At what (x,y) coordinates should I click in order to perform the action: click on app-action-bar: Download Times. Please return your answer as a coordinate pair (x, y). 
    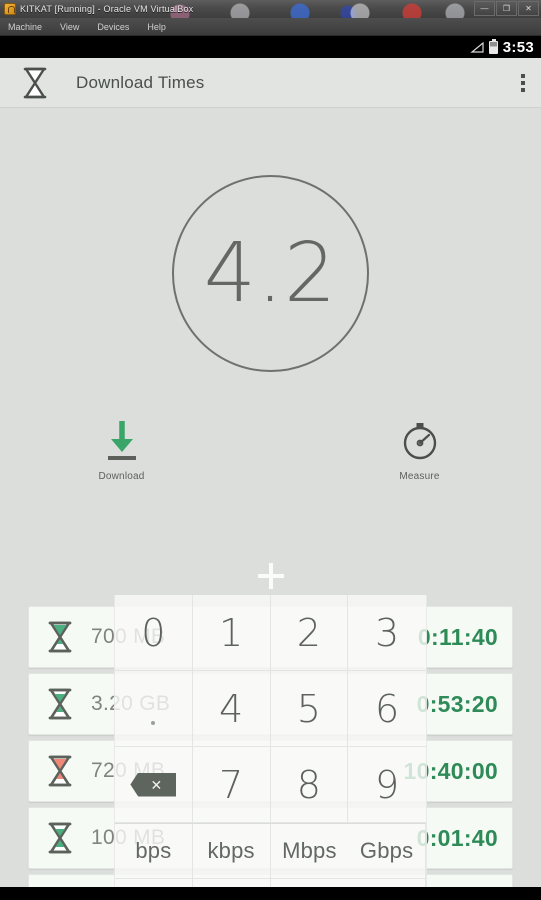
    Looking at the image, I should click on (270, 83).